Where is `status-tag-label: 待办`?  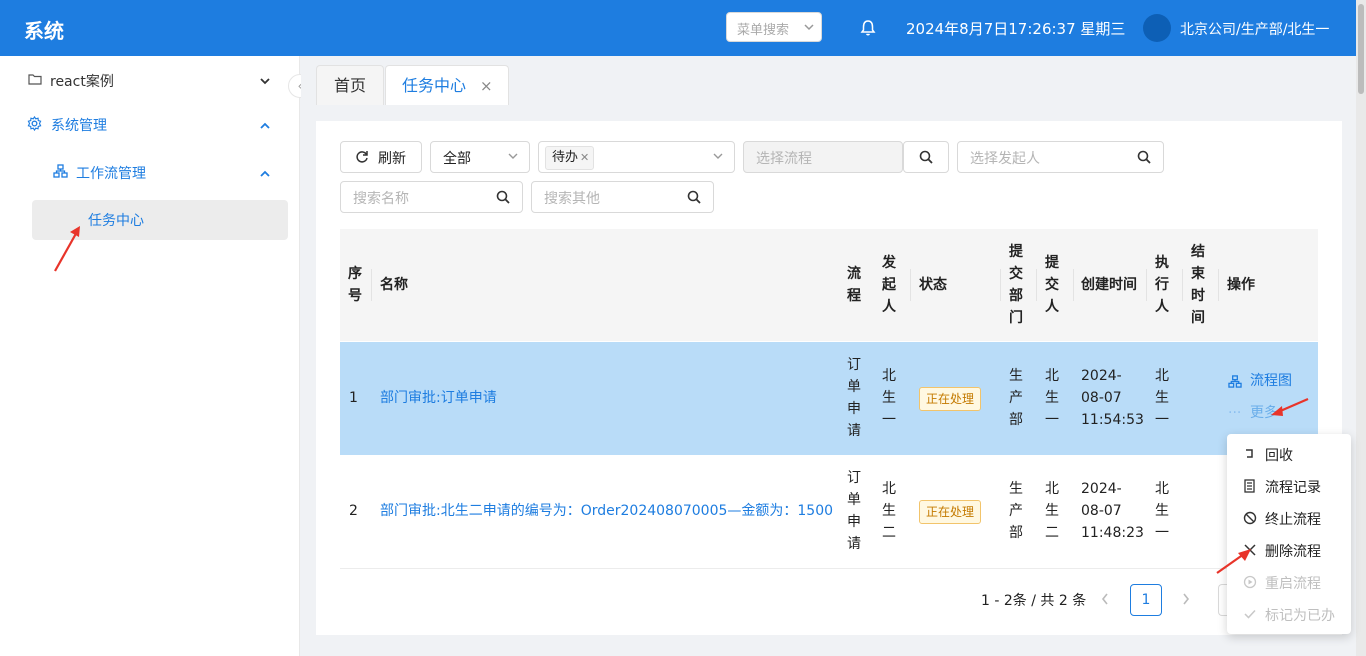
status-tag-label: 待办 is located at coordinates (565, 157).